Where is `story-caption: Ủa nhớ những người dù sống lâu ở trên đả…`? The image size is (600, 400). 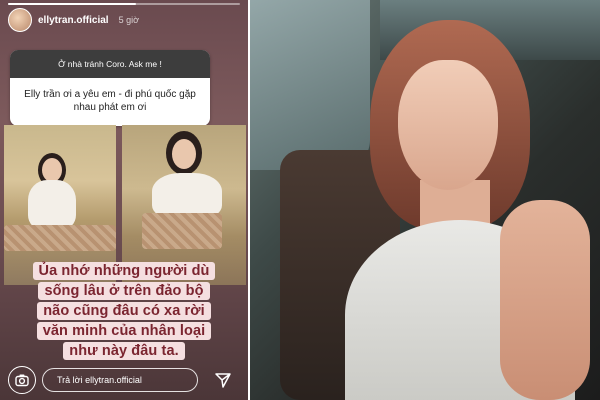
story-caption: Ủa nhớ những người dù sống lâu ở trên đả… is located at coordinates (124, 311).